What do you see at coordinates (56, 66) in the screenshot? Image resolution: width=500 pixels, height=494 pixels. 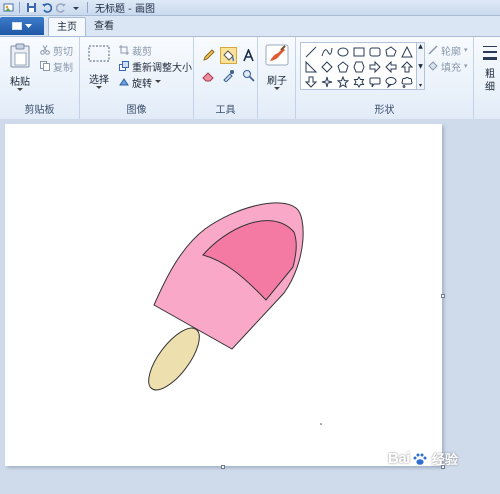 I see `copy-button: 复制` at bounding box center [56, 66].